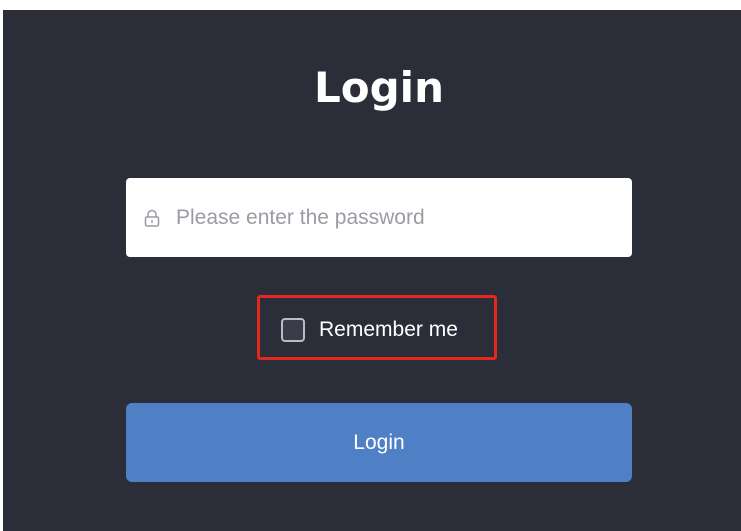 The width and height of the screenshot is (741, 531). What do you see at coordinates (379, 87) in the screenshot?
I see `page-title: Login` at bounding box center [379, 87].